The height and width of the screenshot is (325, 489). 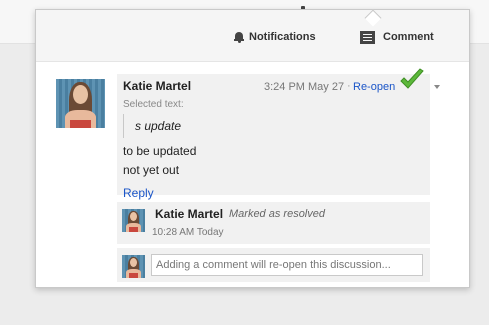 I want to click on comments-header: Notifications Comment, so click(x=252, y=36).